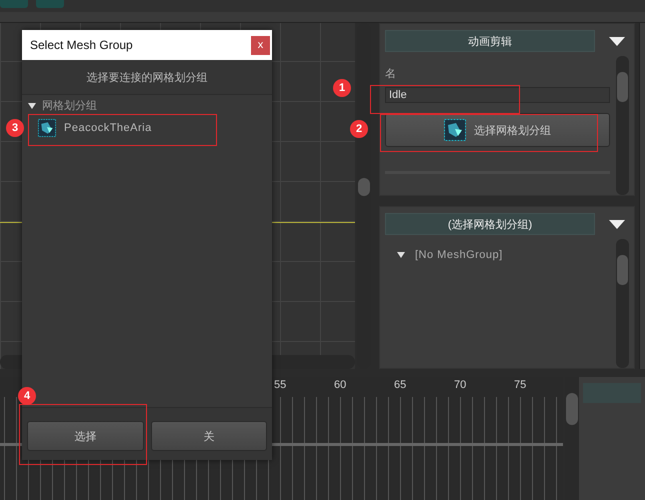  Describe the element at coordinates (81, 45) in the screenshot. I see `window-title: Select Mesh Group` at that location.